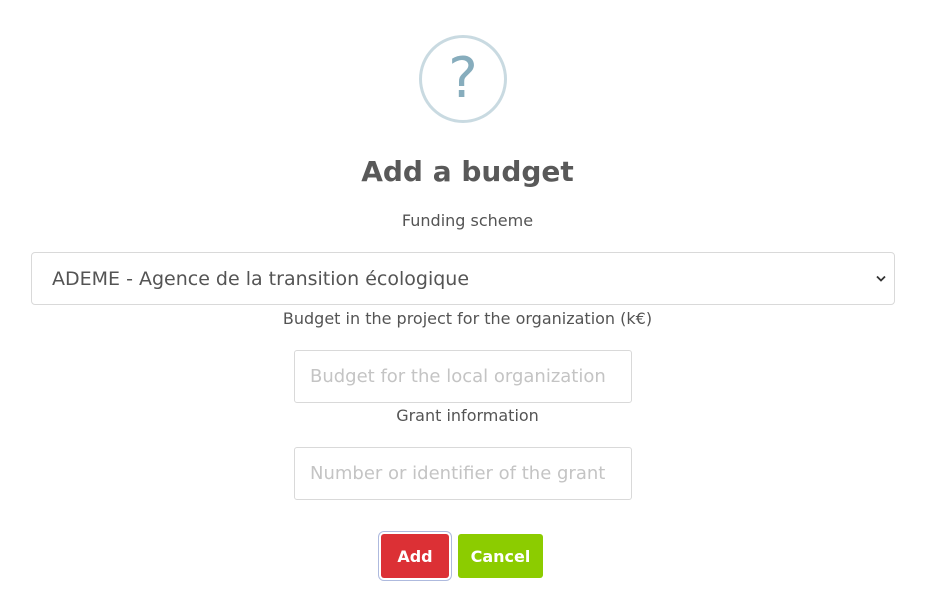 The height and width of the screenshot is (593, 935). I want to click on cancel-button: Cancel, so click(500, 556).